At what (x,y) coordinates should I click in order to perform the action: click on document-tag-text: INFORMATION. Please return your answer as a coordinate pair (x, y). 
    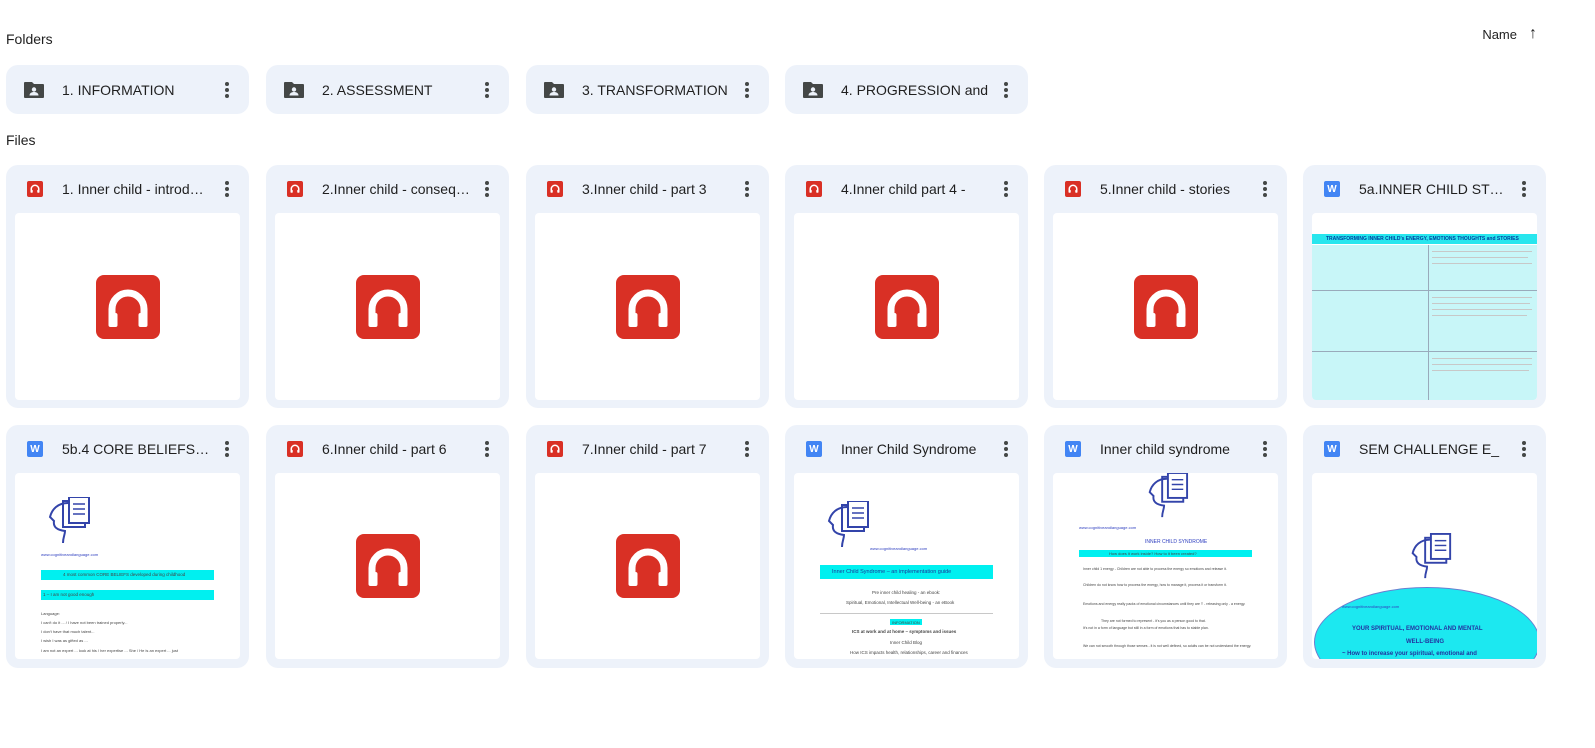
    Looking at the image, I should click on (906, 622).